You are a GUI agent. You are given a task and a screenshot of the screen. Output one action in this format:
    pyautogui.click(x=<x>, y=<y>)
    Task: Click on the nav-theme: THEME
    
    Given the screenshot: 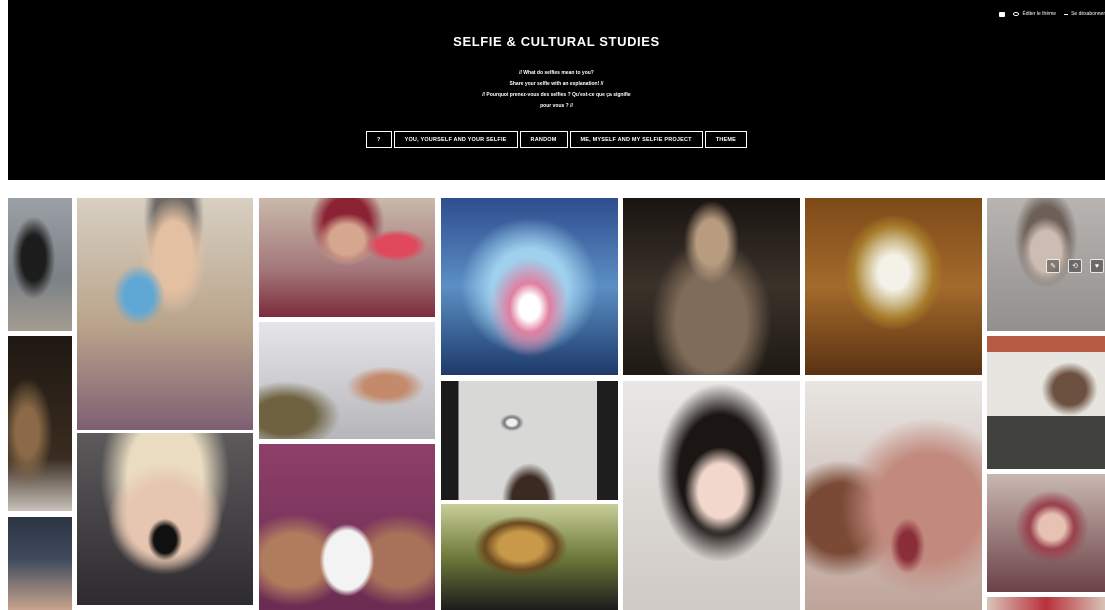 What is the action you would take?
    pyautogui.click(x=725, y=139)
    